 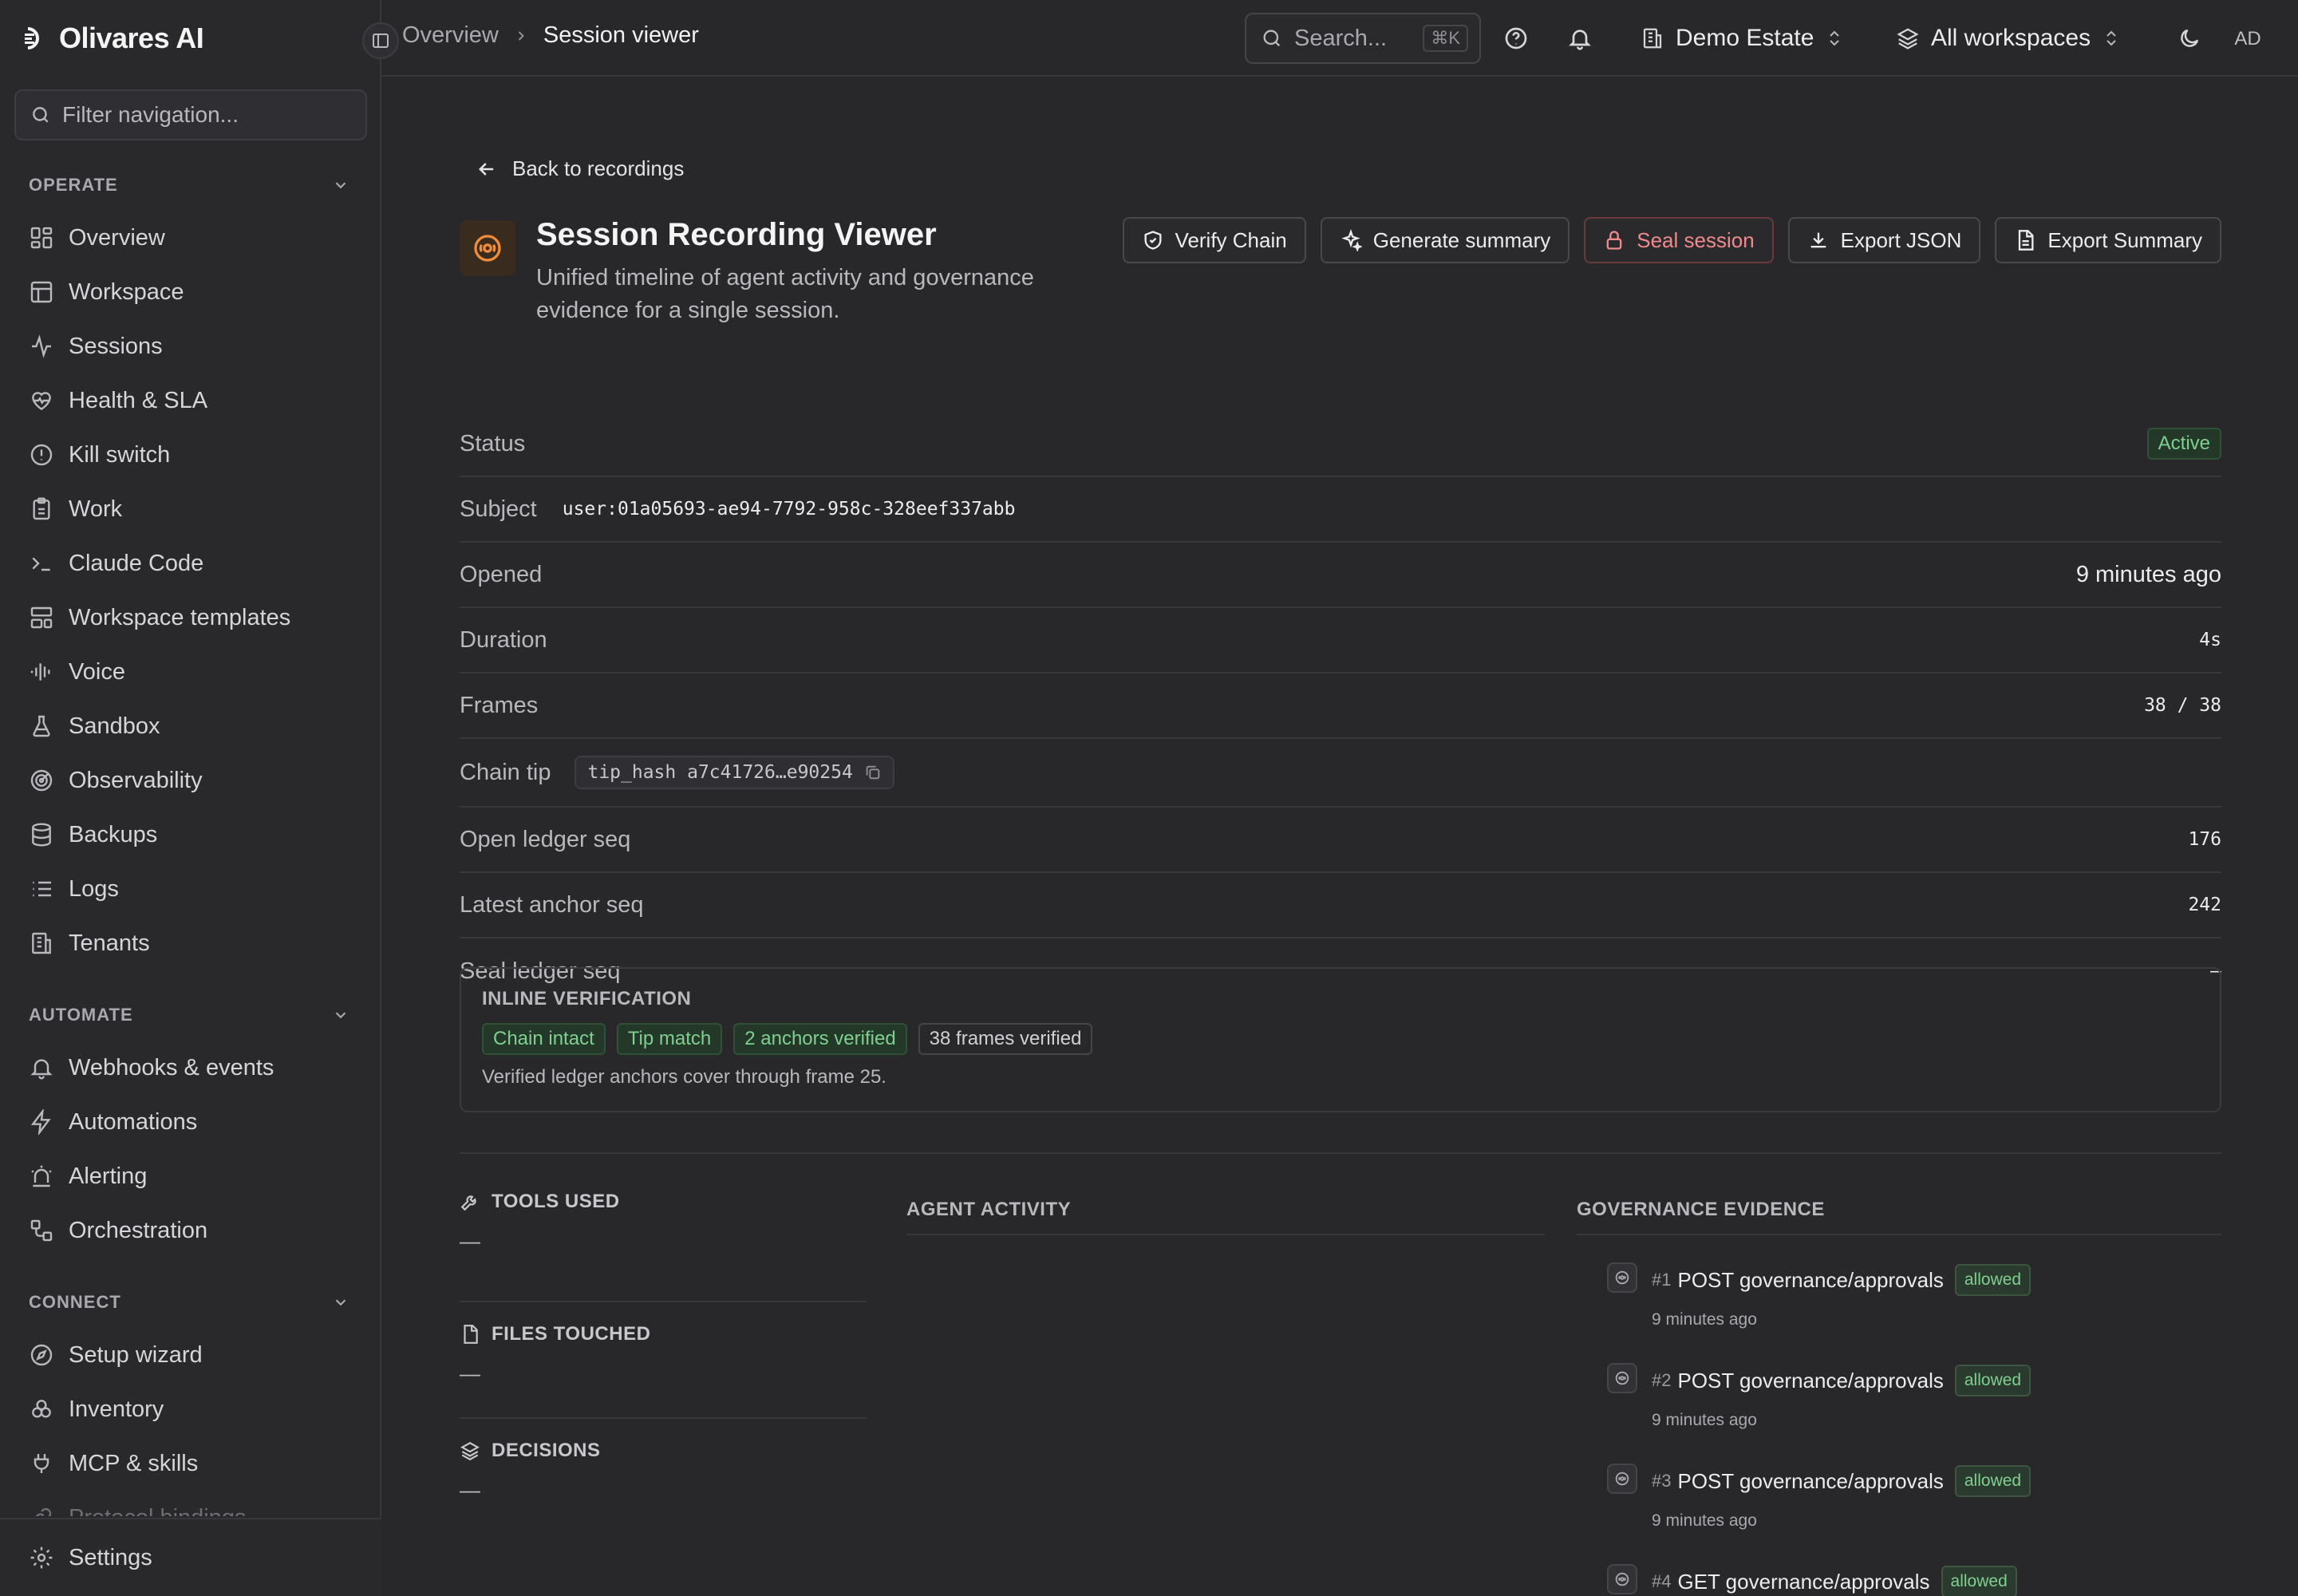 What do you see at coordinates (191, 1409) in the screenshot?
I see `sidebar-item-inventory: Inventory` at bounding box center [191, 1409].